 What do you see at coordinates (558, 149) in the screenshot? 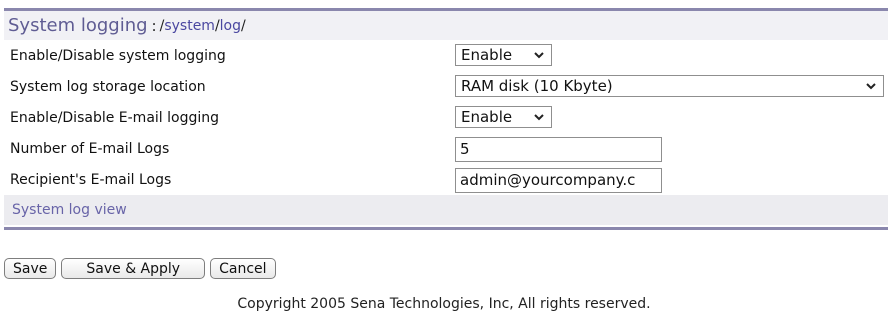
I see `email-log-count-input: 5` at bounding box center [558, 149].